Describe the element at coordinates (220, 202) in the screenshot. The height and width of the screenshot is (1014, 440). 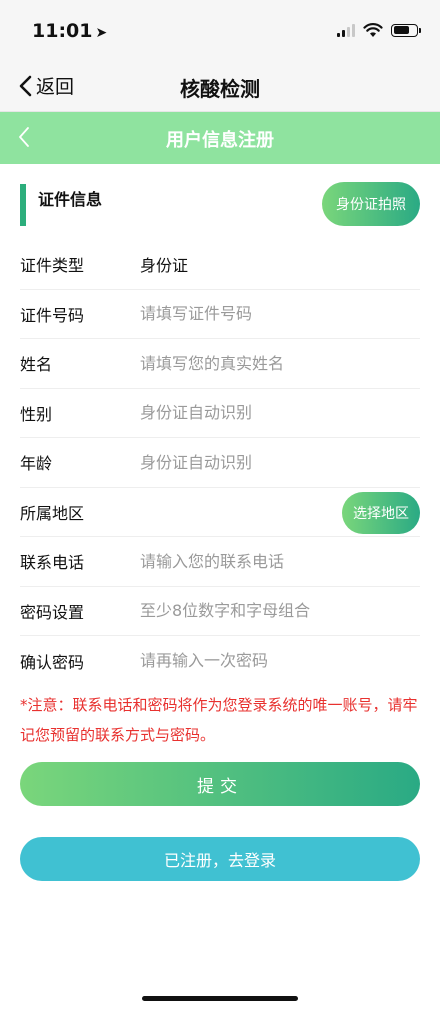
I see `section-header: 证件信息 身份证拍照` at that location.